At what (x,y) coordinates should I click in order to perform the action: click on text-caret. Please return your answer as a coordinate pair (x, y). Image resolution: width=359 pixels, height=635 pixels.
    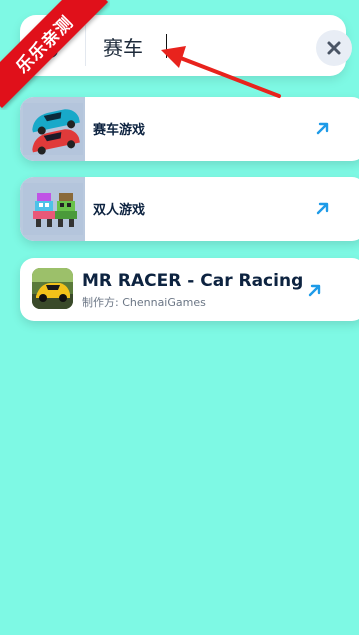
    Looking at the image, I should click on (166, 46).